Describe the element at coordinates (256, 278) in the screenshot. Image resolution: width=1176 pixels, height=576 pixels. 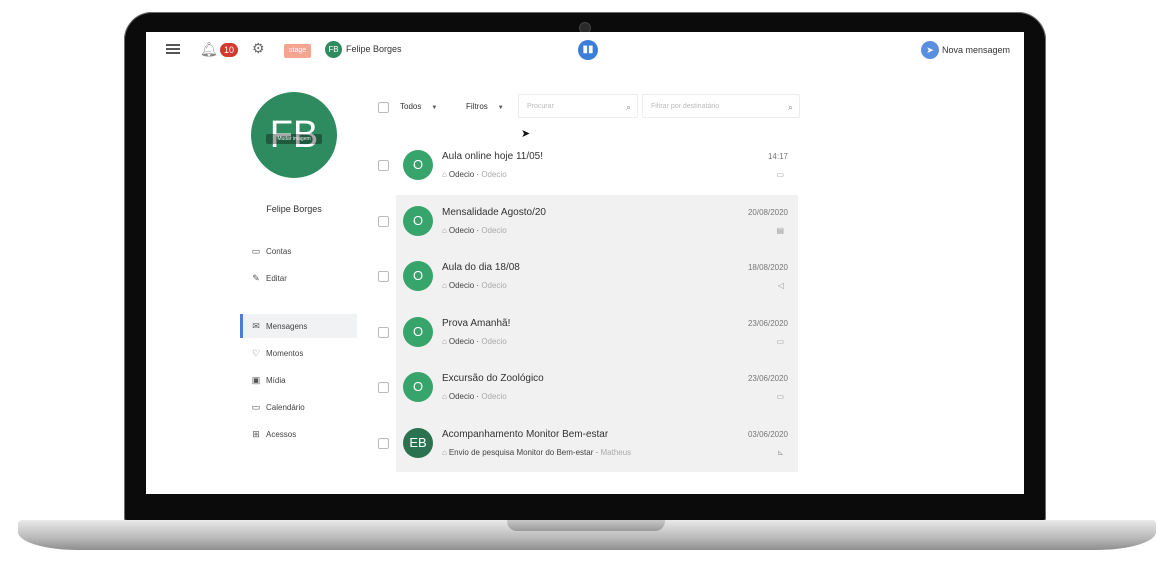
I see `pencil-icon: ✎` at that location.